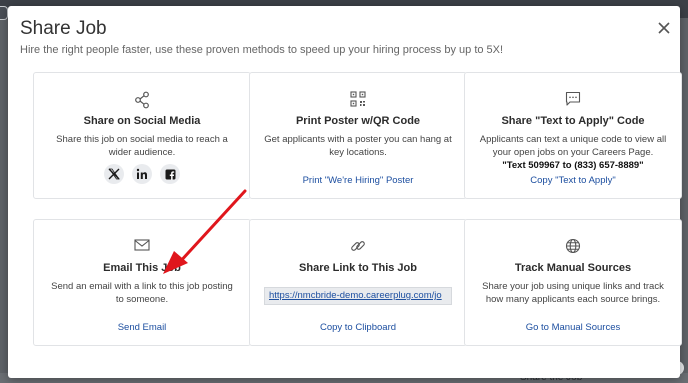 The height and width of the screenshot is (383, 688). I want to click on print-poster-link: Print "We're Hiring" Poster, so click(358, 180).